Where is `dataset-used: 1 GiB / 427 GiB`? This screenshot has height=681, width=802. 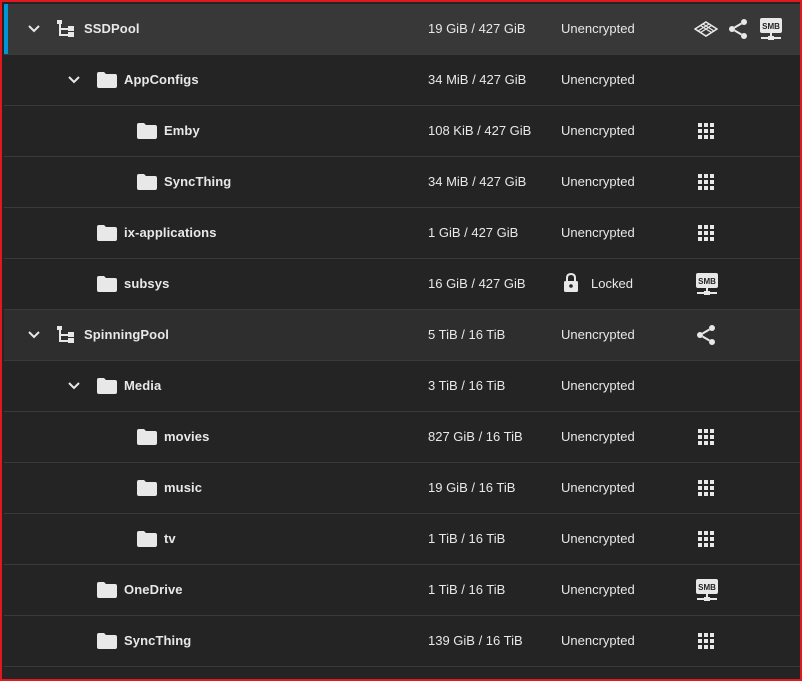 dataset-used: 1 GiB / 427 GiB is located at coordinates (473, 232).